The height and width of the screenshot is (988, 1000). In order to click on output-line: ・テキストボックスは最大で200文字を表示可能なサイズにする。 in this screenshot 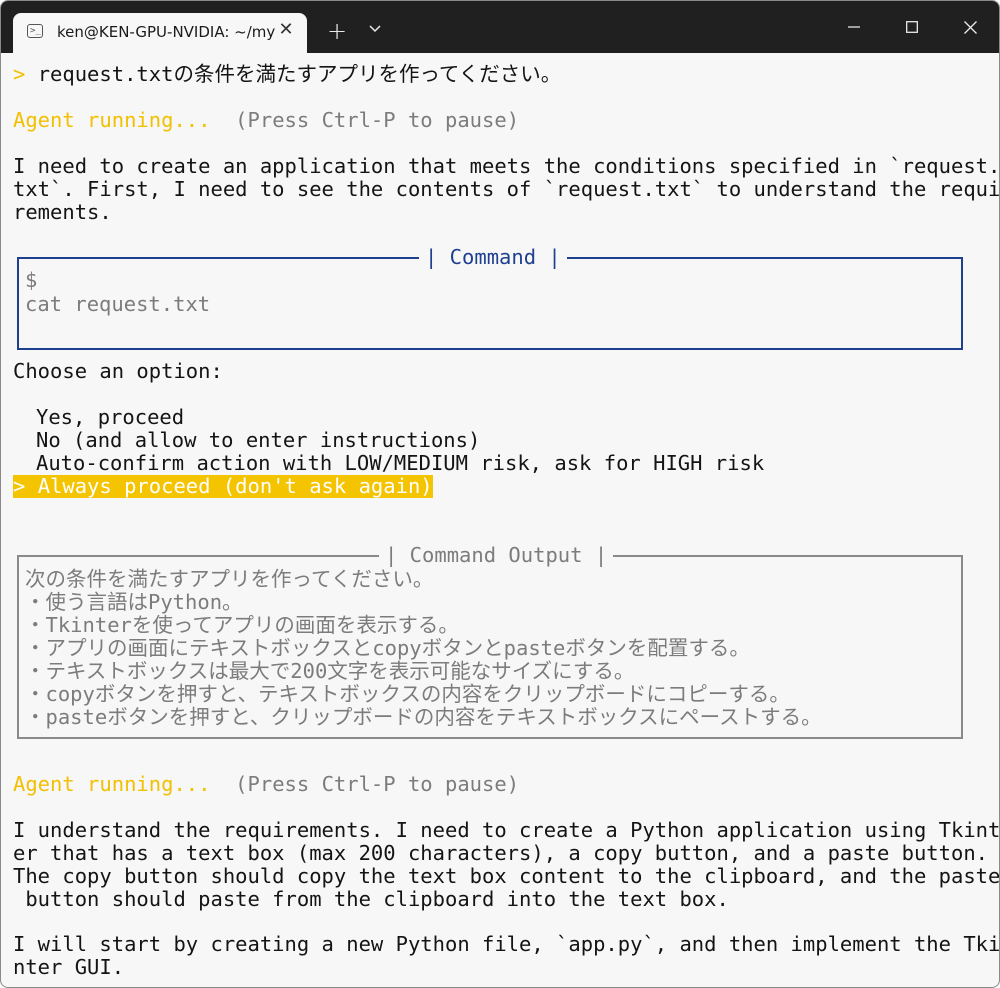, I will do `click(330, 671)`.